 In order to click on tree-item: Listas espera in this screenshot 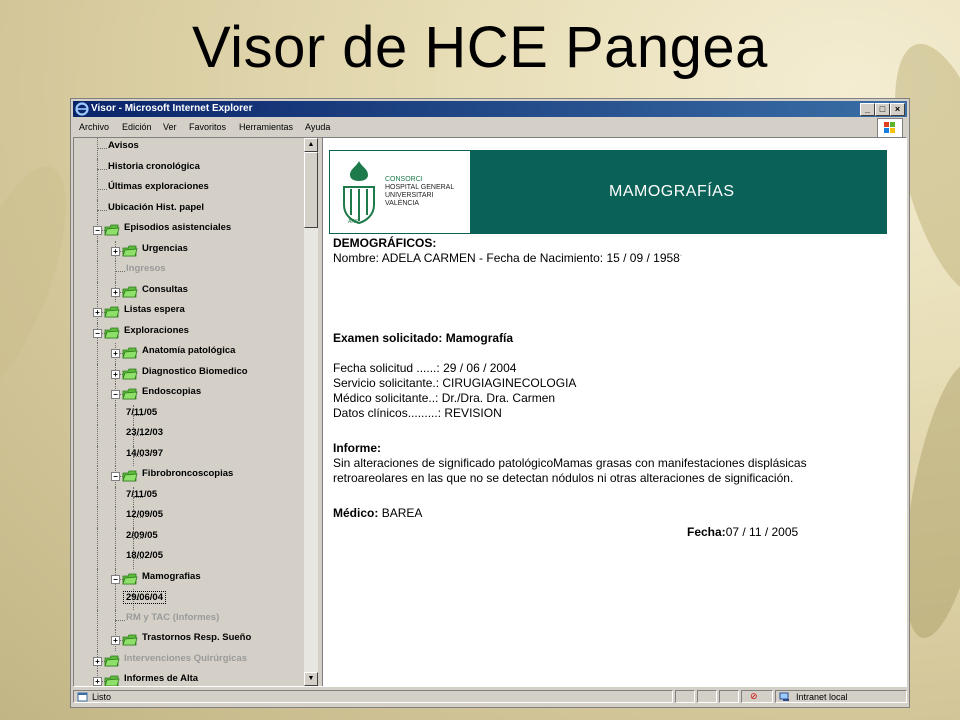, I will do `click(154, 309)`.